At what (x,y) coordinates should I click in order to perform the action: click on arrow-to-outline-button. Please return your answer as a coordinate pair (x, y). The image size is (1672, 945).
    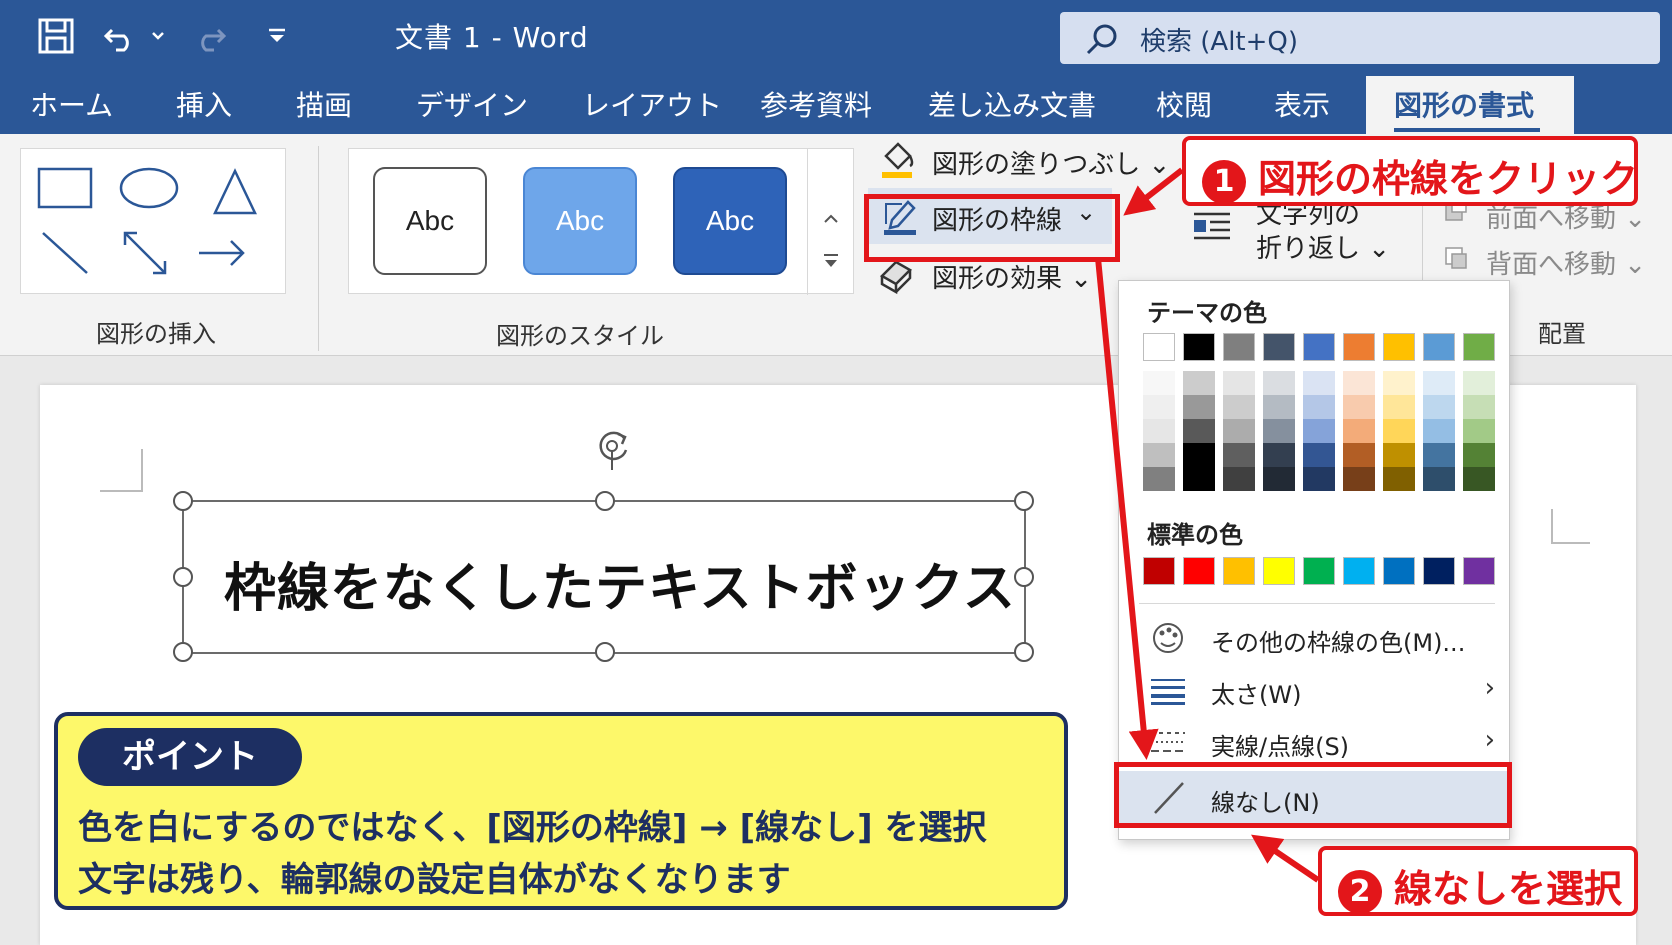
    Looking at the image, I should click on (1153, 191).